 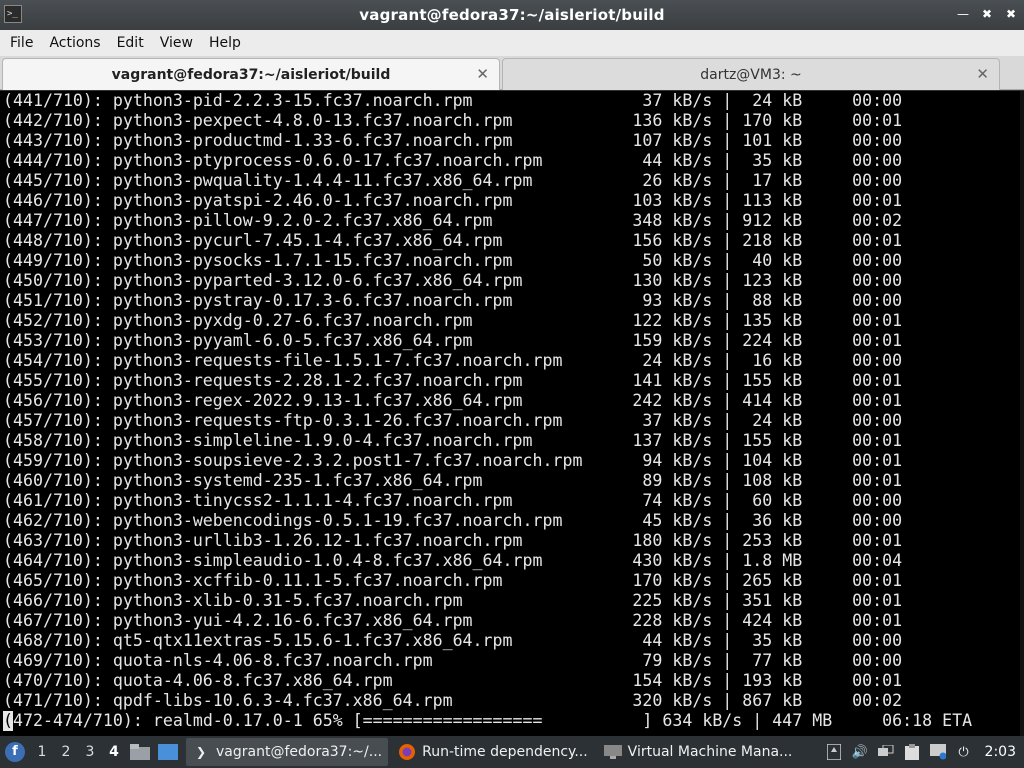 I want to click on window-controls: — ✖ ✖, so click(x=987, y=14).